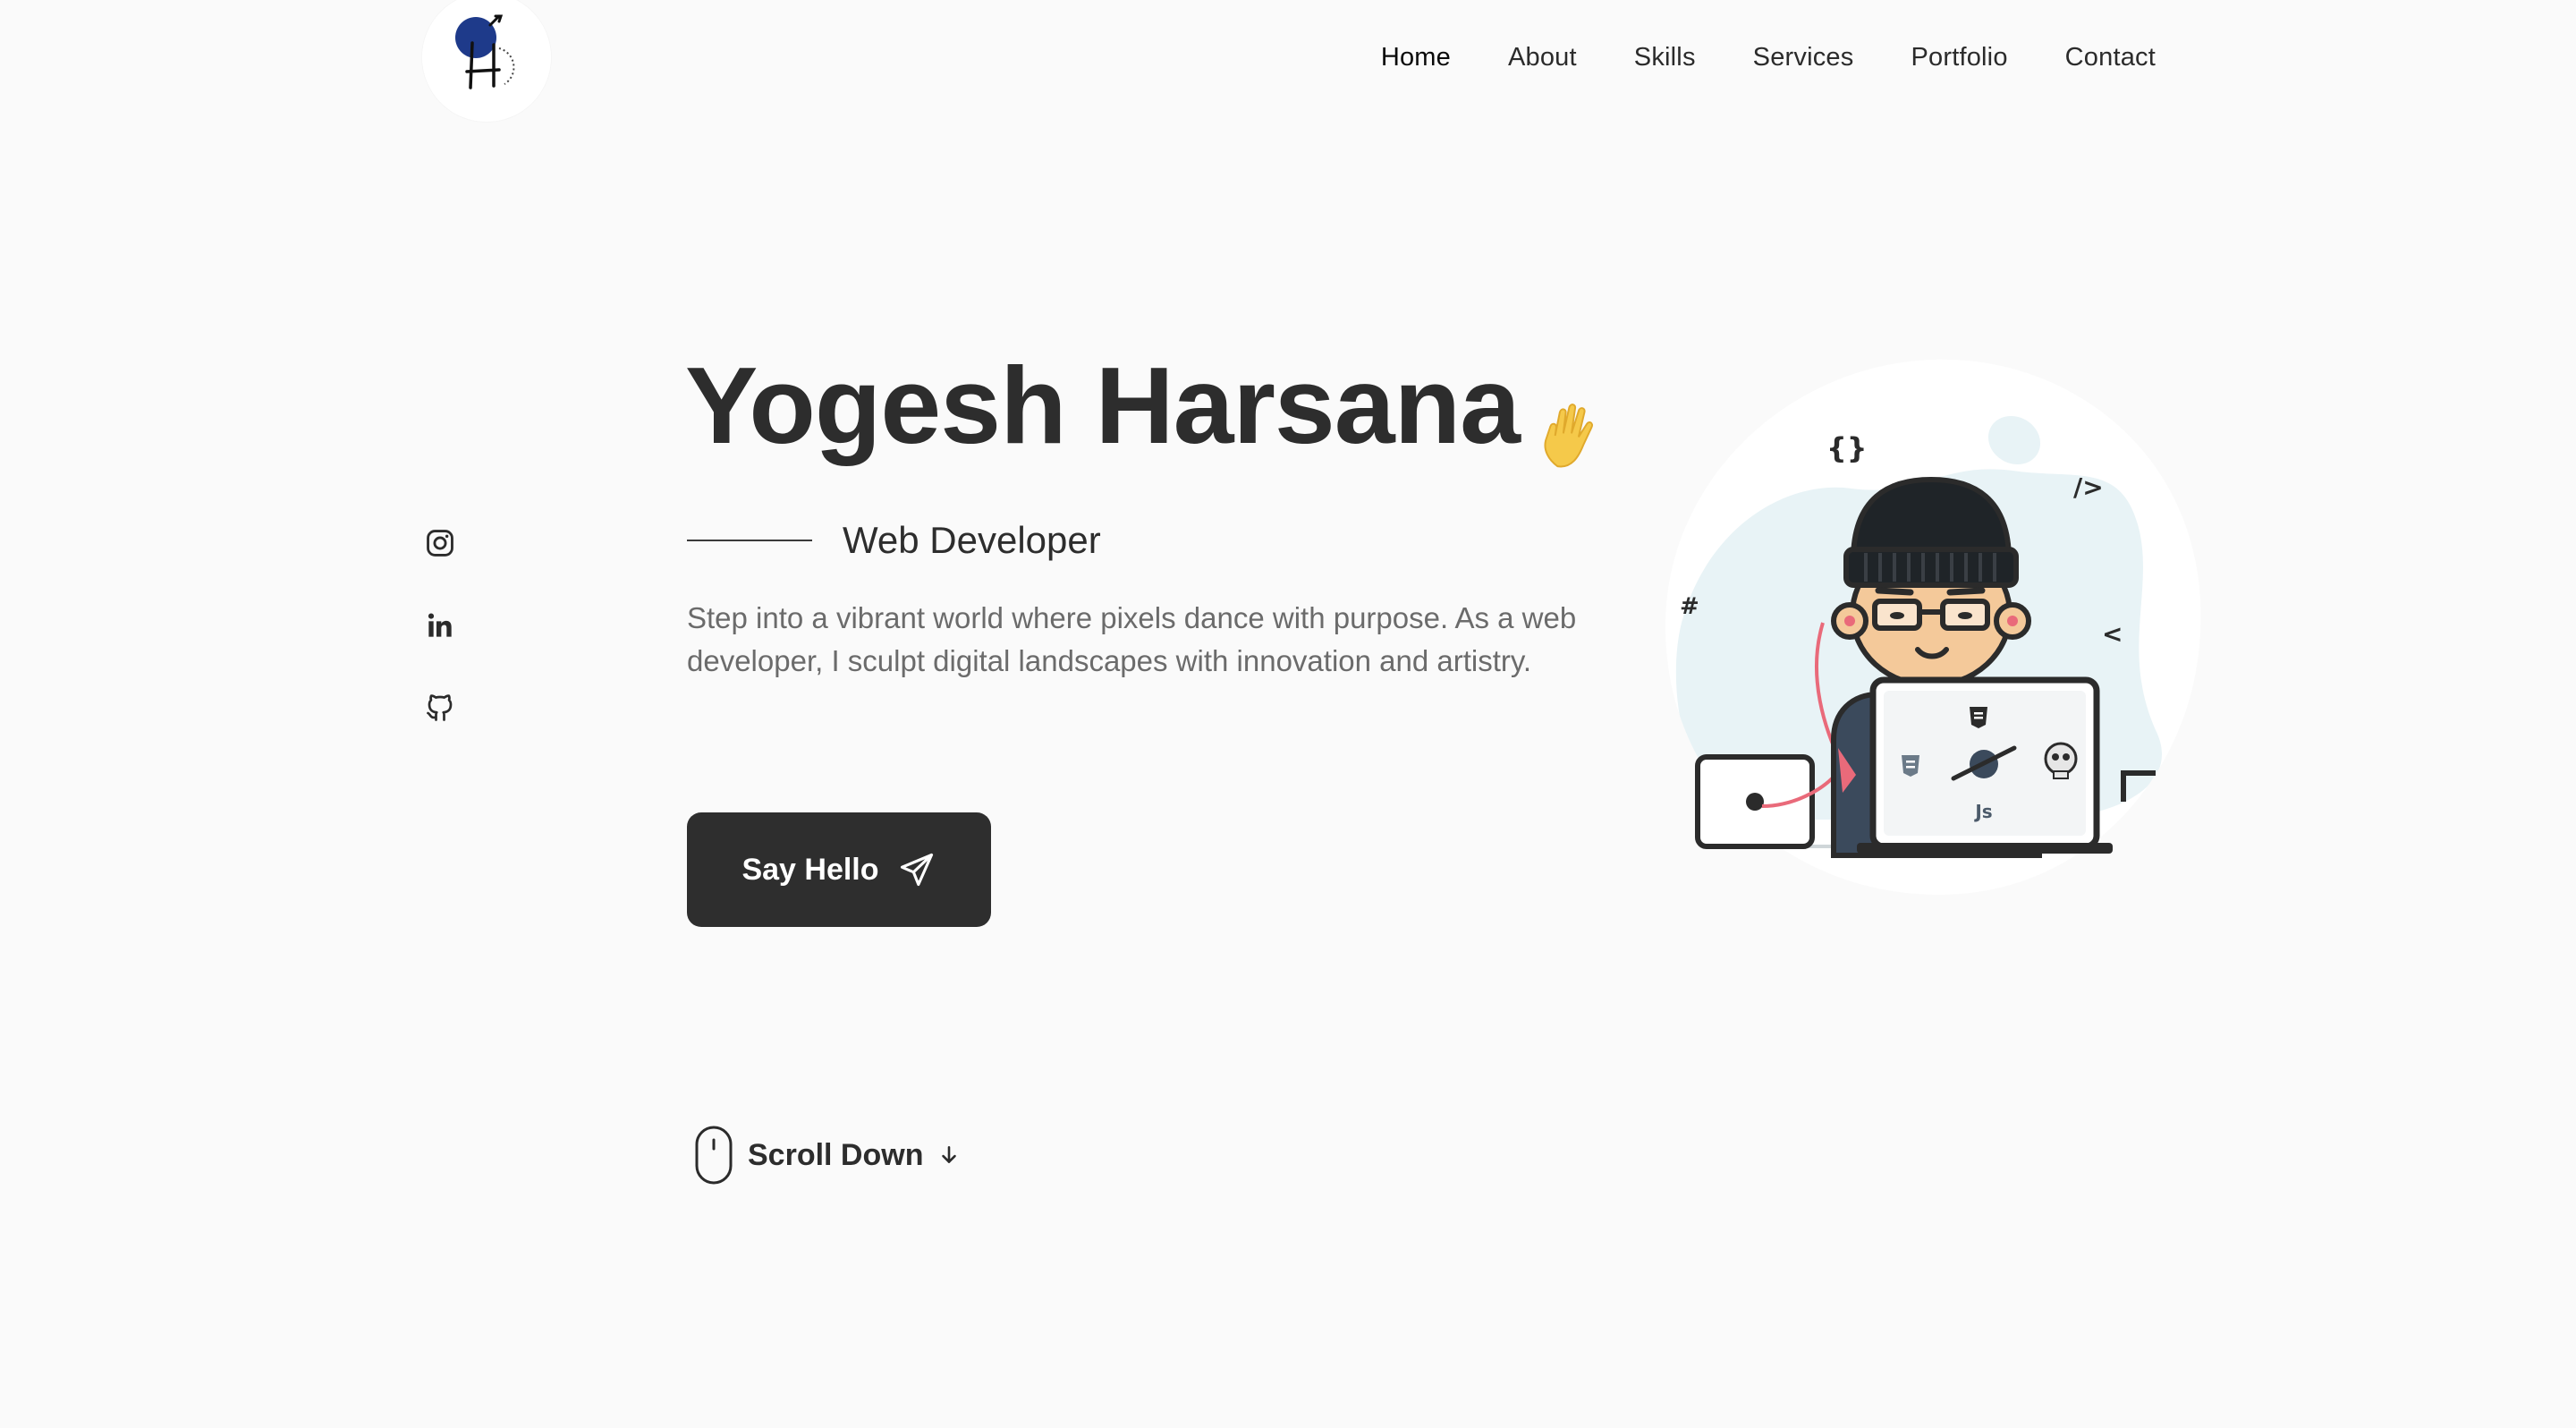 This screenshot has width=2576, height=1428. Describe the element at coordinates (949, 1154) in the screenshot. I see `arrow-down-icon` at that location.